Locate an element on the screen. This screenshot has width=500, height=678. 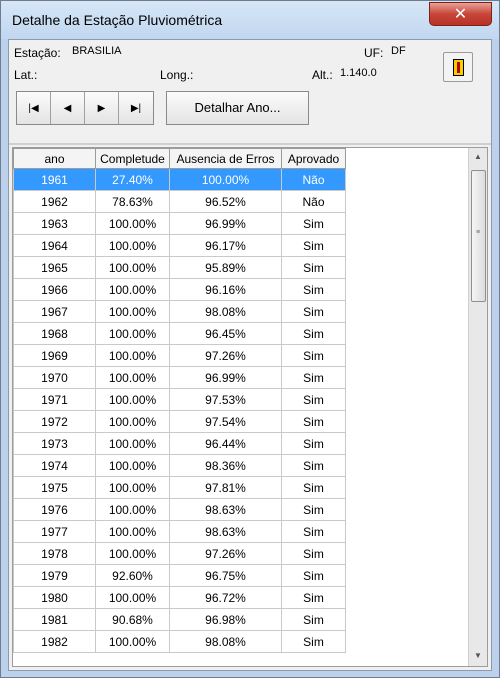
previous-record-button: ◀ is located at coordinates (68, 108).